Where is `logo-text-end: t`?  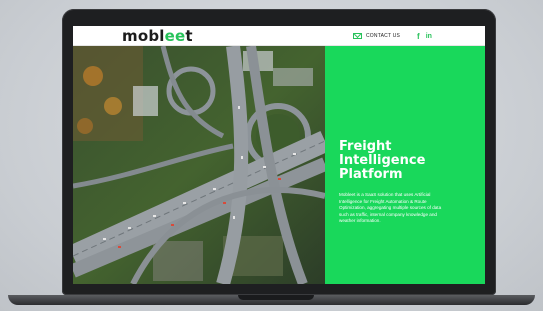 logo-text-end: t is located at coordinates (189, 36).